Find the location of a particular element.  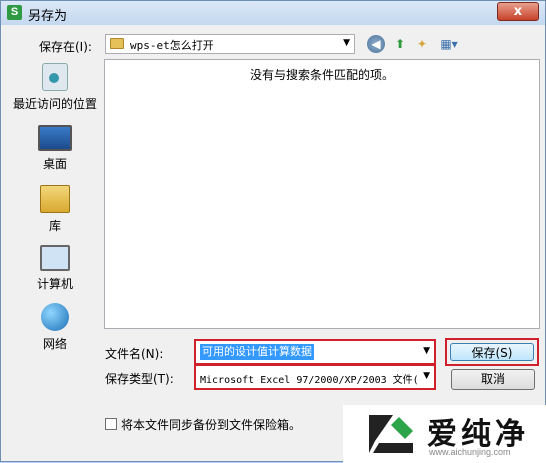

backup-checkbox is located at coordinates (111, 424).